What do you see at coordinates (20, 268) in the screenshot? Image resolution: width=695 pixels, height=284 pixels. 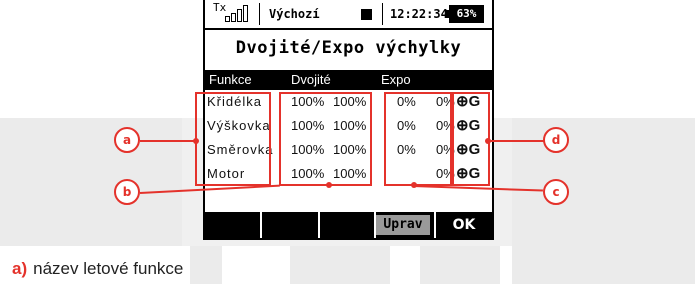 I see `caption-label: a)` at bounding box center [20, 268].